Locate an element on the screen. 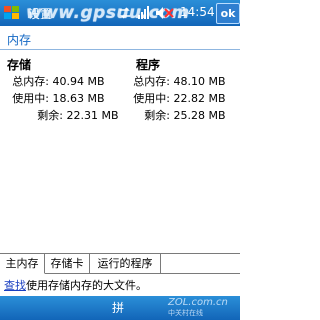 The height and width of the screenshot is (320, 320). program-free-value: 25.28 MB is located at coordinates (199, 115).